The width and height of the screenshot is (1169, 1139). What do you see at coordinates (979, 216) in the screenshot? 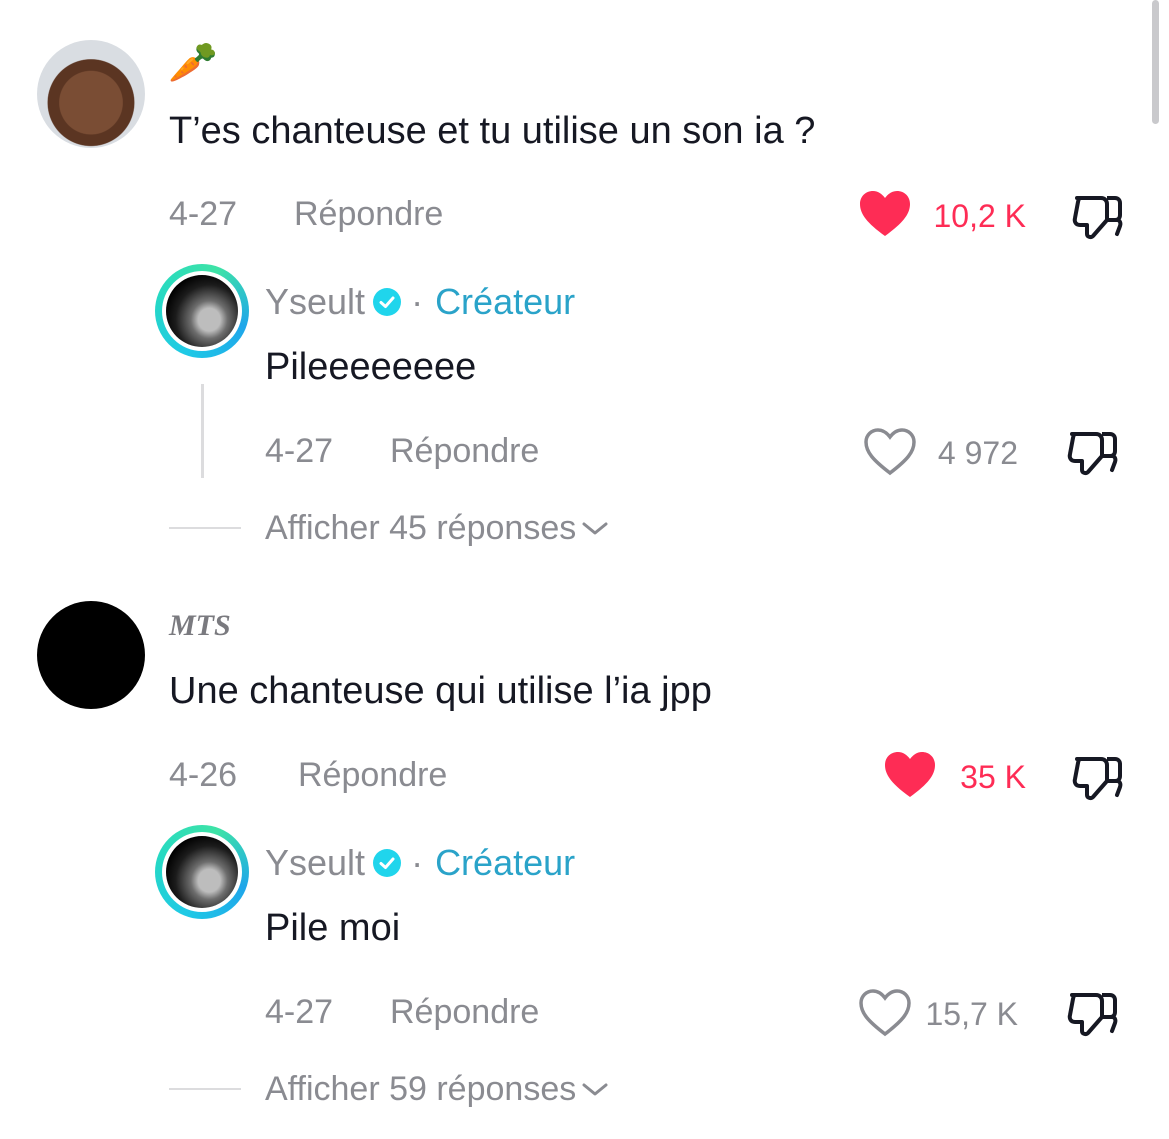
I see `like-count: 10,2 K` at bounding box center [979, 216].